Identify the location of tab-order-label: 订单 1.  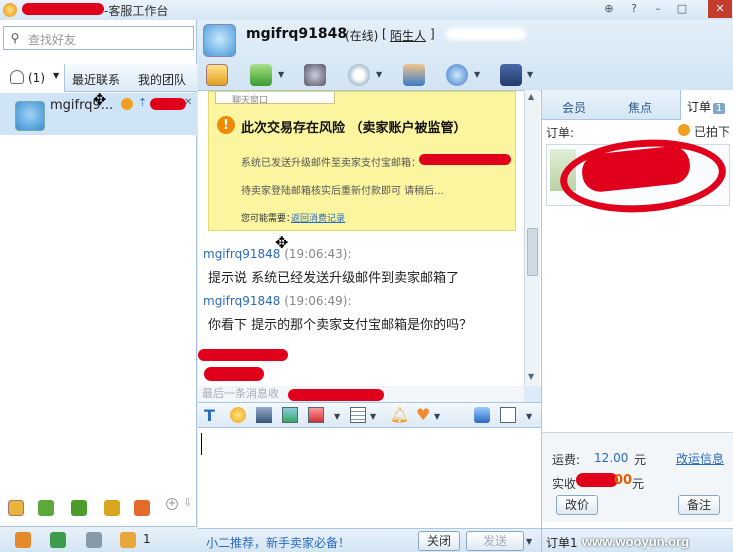
(706, 106).